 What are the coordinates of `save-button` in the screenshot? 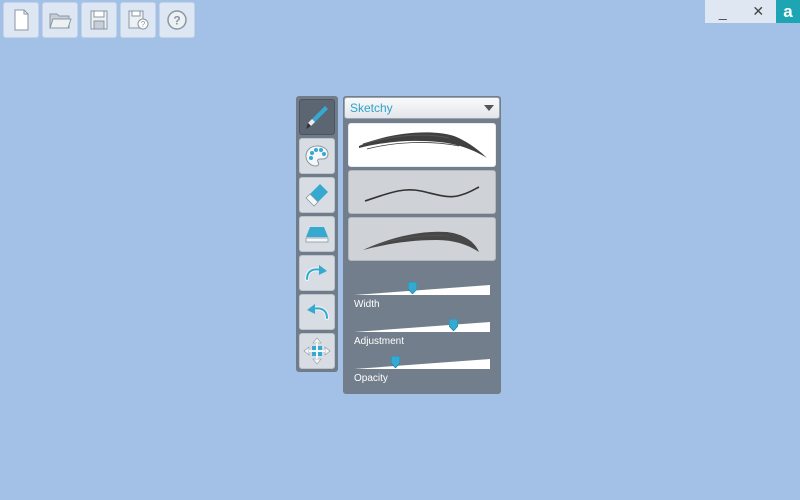 It's located at (99, 20).